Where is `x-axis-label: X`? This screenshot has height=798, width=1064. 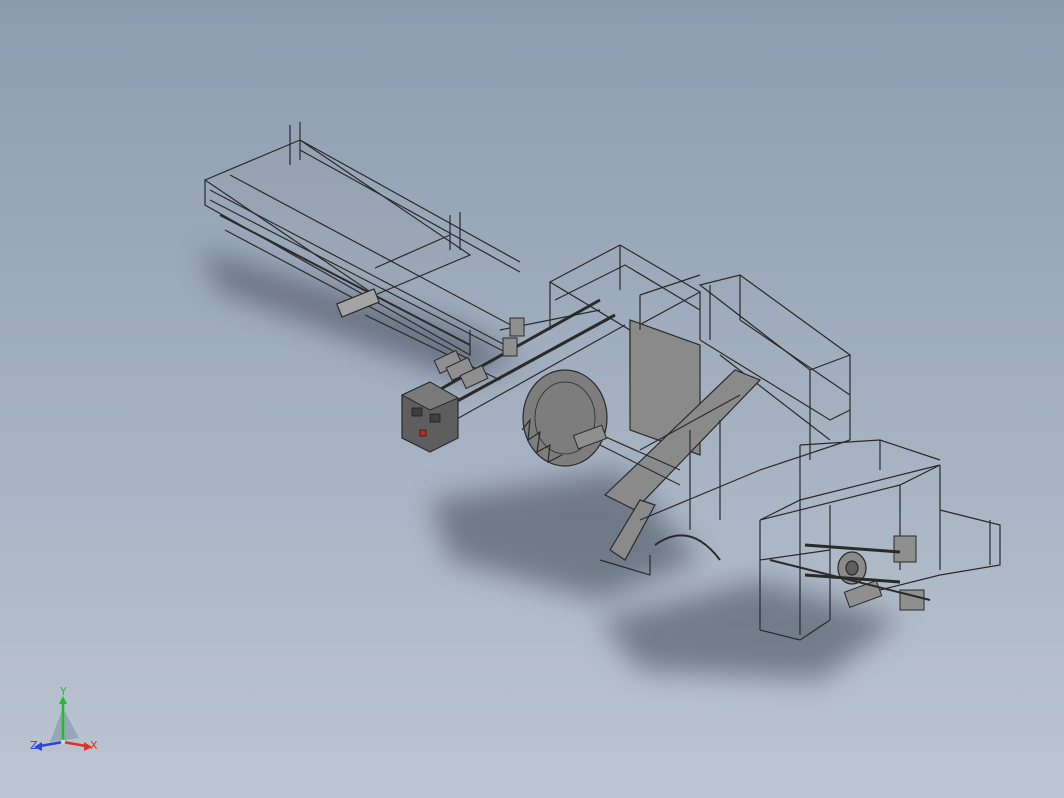
x-axis-label: X is located at coordinates (94, 745).